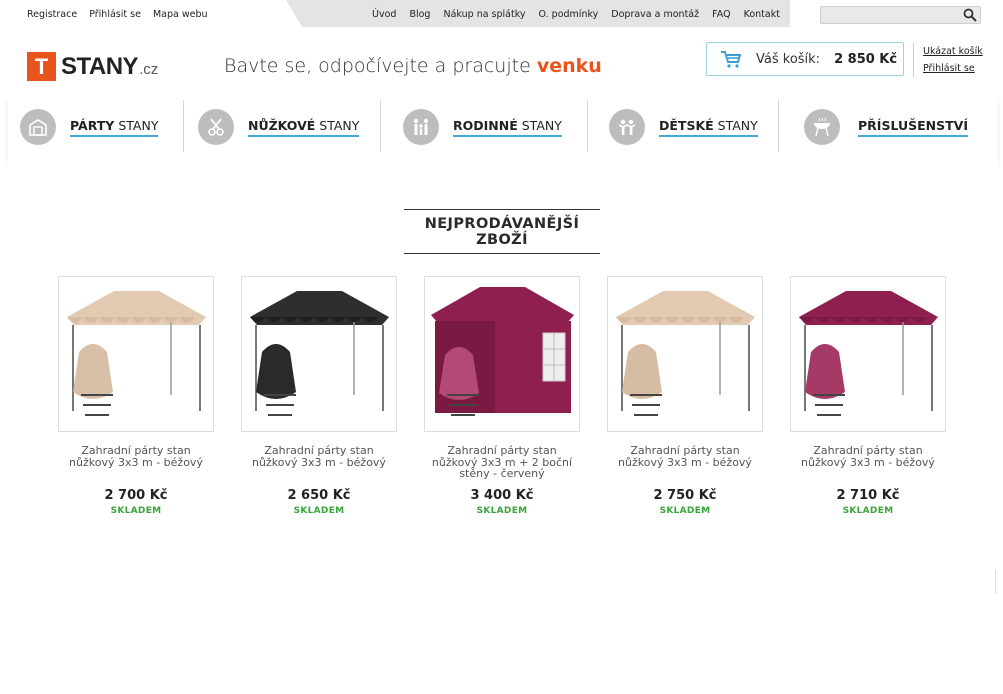 The image size is (1003, 694). Describe the element at coordinates (762, 14) in the screenshot. I see `top-nav-contact: Kontakt` at that location.